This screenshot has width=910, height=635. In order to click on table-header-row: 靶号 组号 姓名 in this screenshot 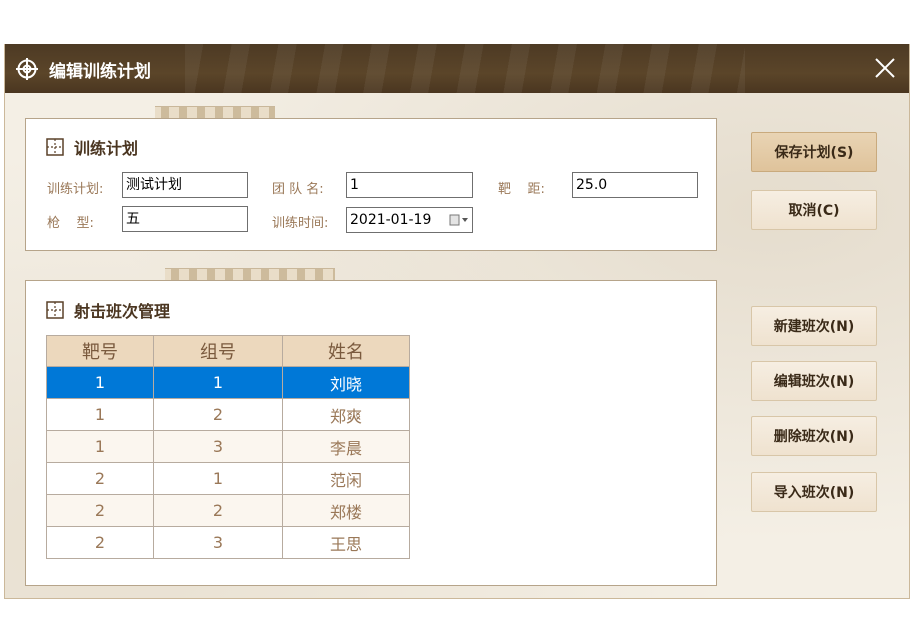, I will do `click(228, 351)`.